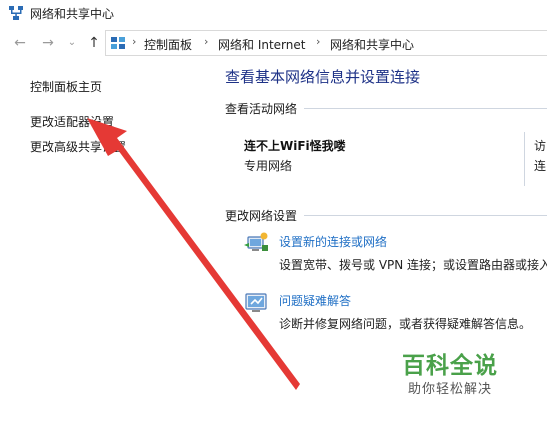 Image resolution: width=547 pixels, height=426 pixels. What do you see at coordinates (72, 121) in the screenshot?
I see `sidebar-item-change-adapter-settings: 更改适配器设置` at bounding box center [72, 121].